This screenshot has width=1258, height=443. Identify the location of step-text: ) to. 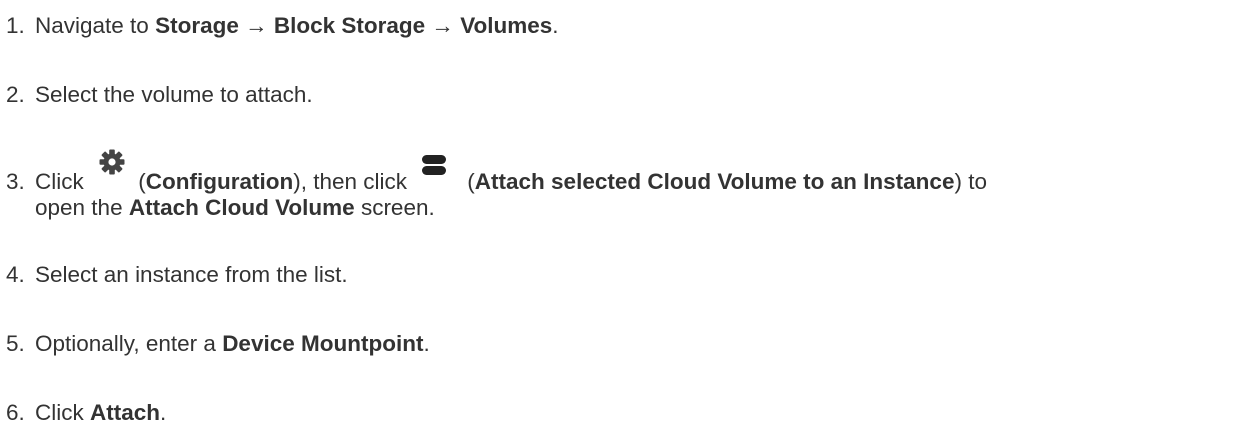
(970, 181).